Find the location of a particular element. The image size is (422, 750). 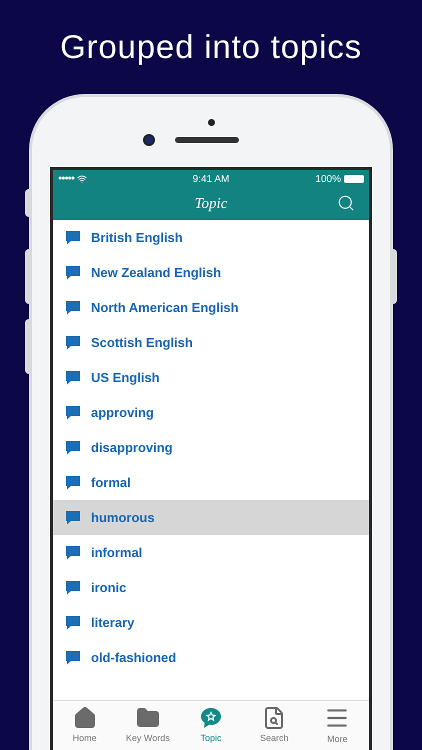

headline: Grouped into topics is located at coordinates (211, 47).